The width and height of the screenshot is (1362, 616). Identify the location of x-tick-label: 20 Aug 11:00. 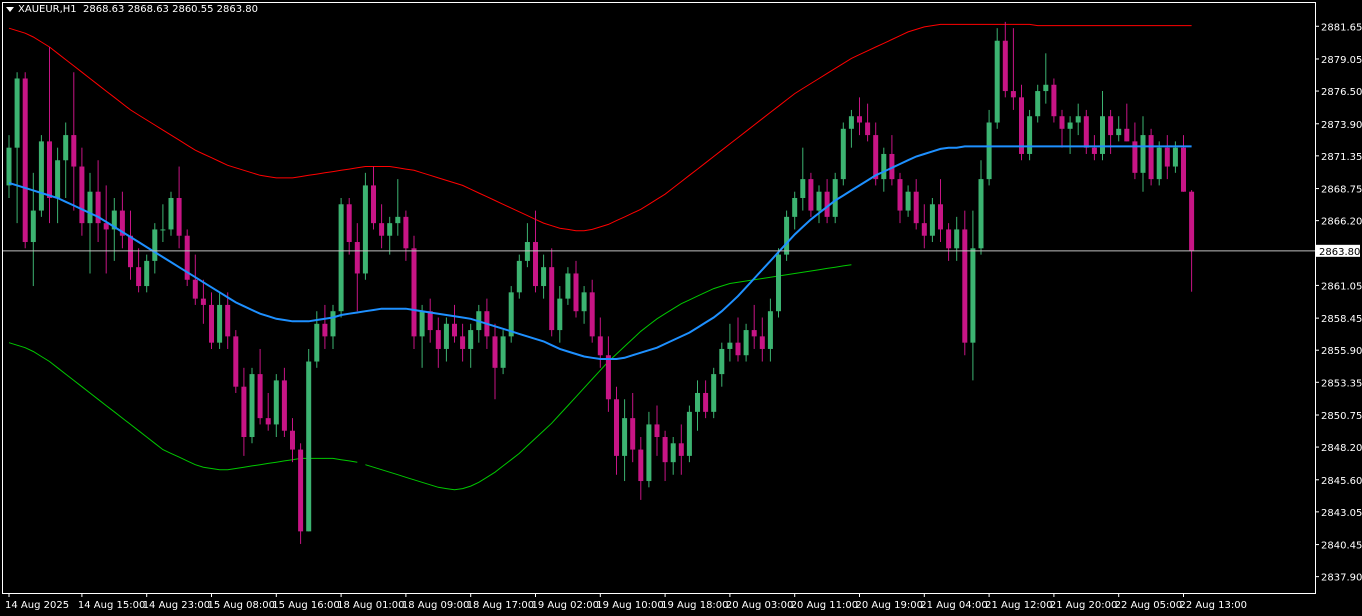
(824, 605).